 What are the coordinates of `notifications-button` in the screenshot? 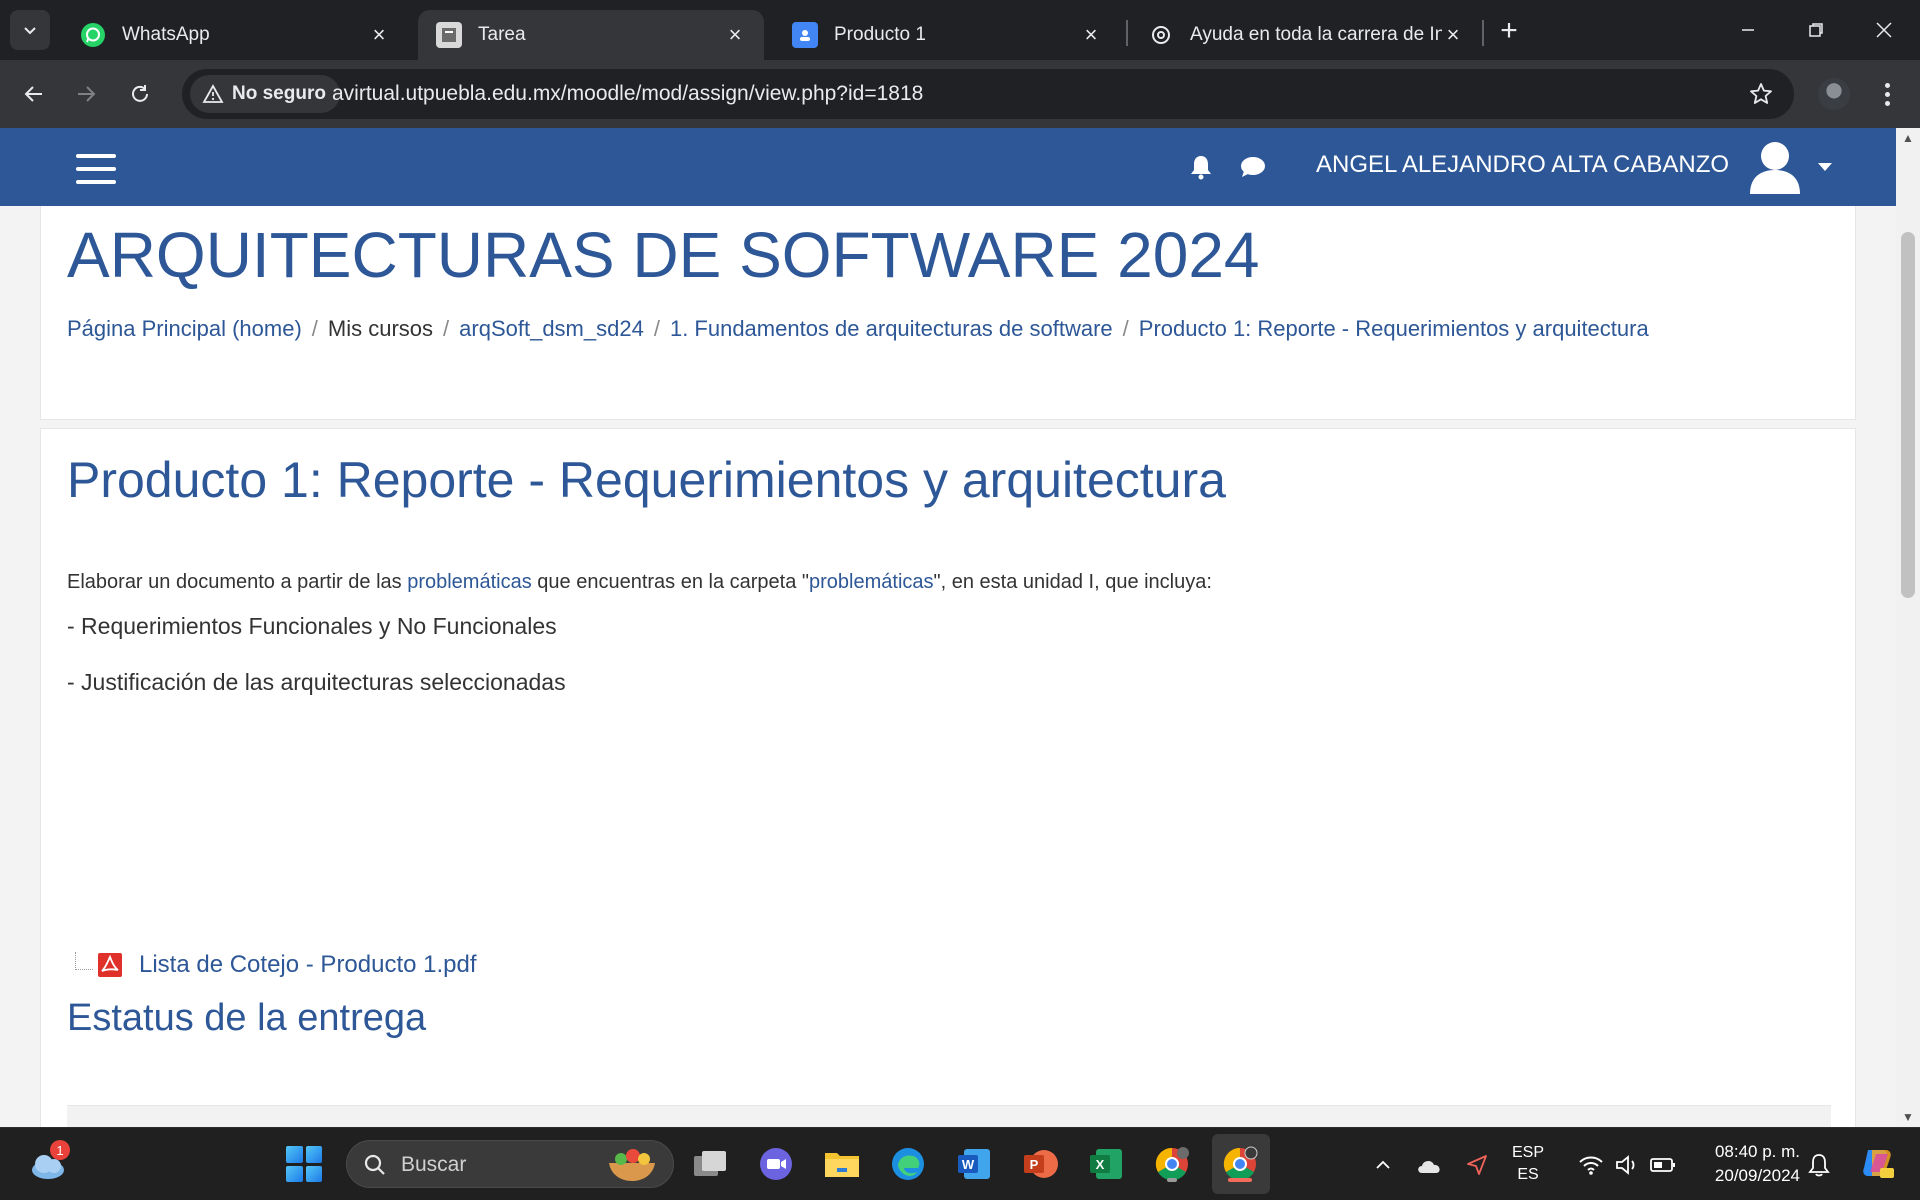 It's located at (1201, 167).